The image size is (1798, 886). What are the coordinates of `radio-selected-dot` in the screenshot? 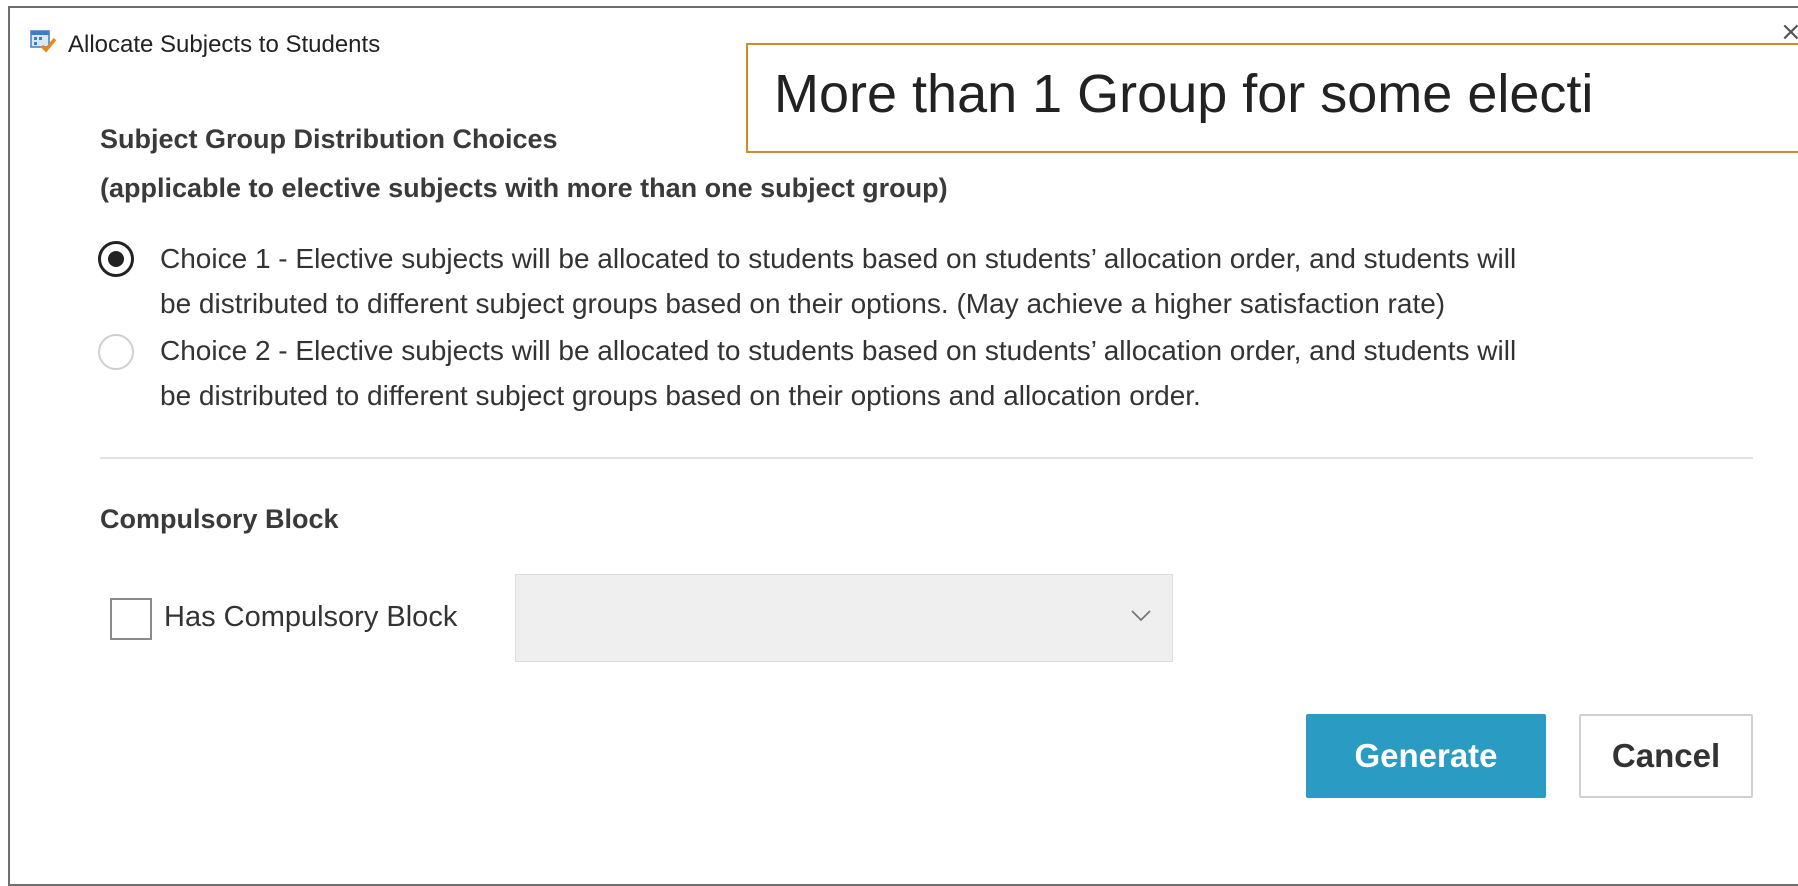 It's located at (116, 259).